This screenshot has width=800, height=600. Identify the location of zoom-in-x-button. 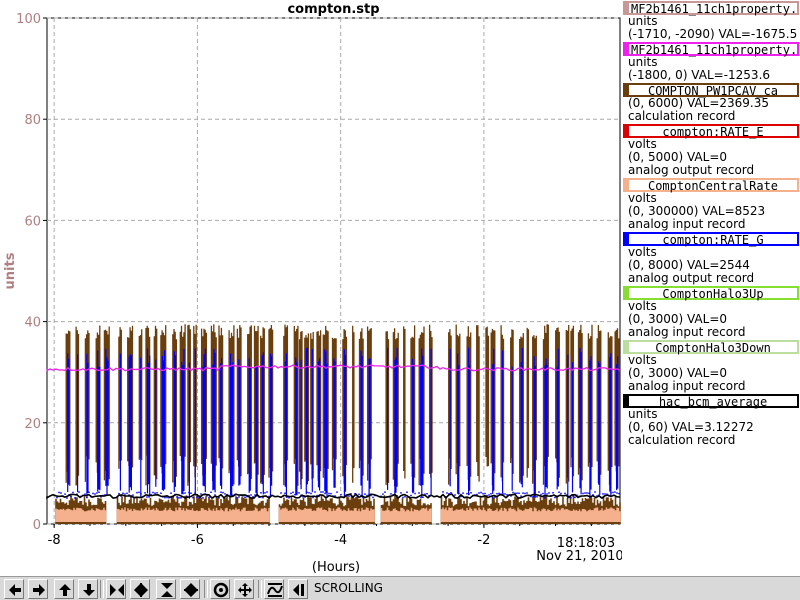
(116, 589).